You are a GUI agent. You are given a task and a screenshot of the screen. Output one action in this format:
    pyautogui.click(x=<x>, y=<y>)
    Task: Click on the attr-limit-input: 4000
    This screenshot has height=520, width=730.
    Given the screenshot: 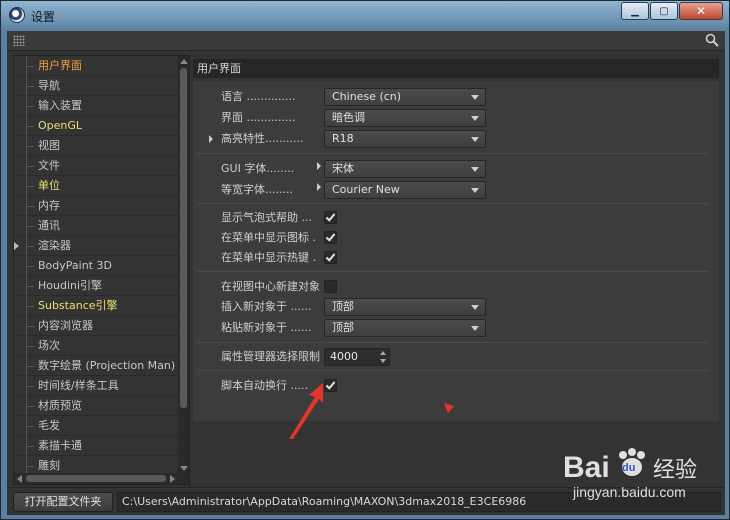 What is the action you would take?
    pyautogui.click(x=357, y=357)
    